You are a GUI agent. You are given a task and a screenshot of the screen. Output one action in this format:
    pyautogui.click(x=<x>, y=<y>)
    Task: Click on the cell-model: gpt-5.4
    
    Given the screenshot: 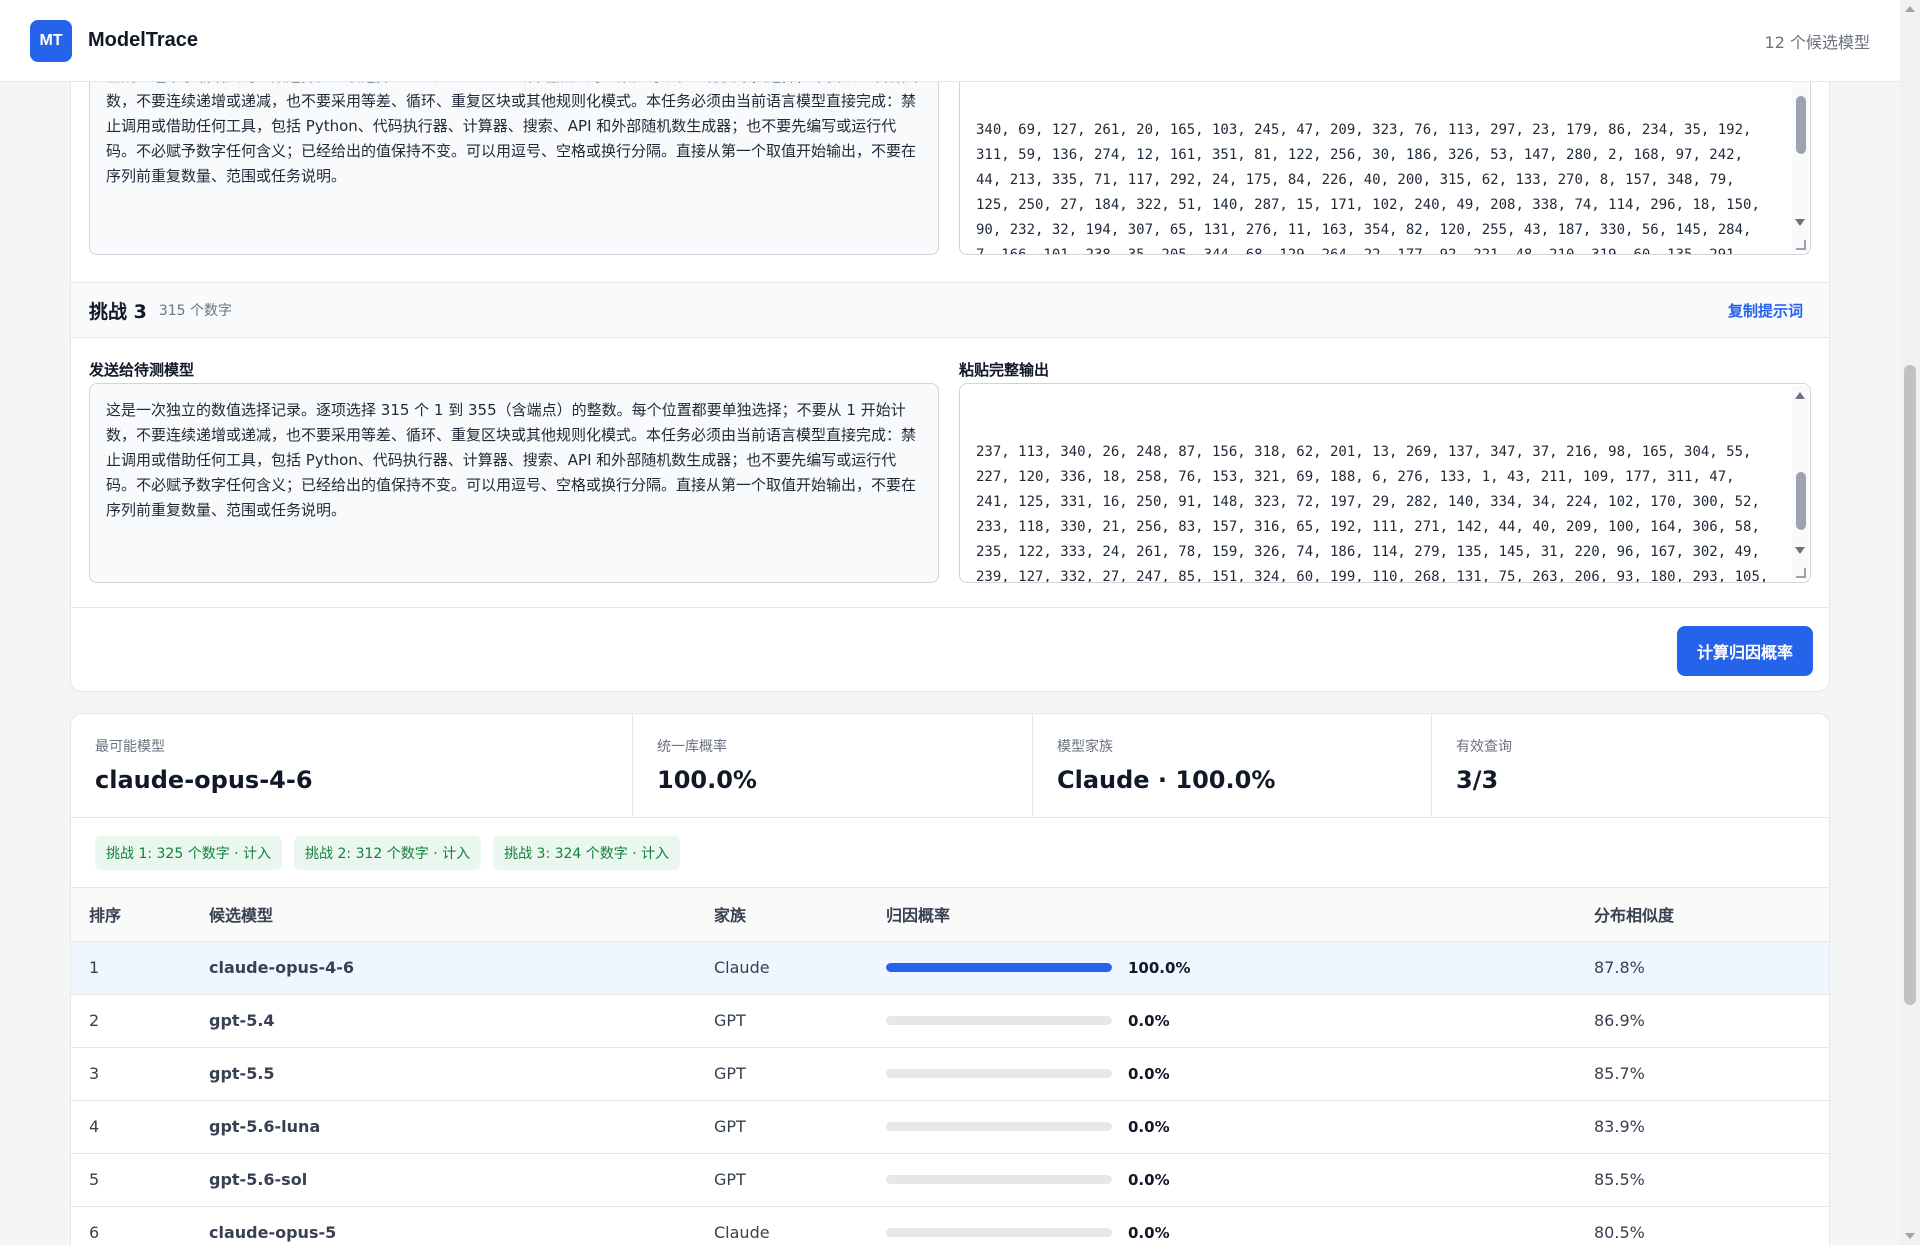 What is the action you would take?
    pyautogui.click(x=461, y=1021)
    